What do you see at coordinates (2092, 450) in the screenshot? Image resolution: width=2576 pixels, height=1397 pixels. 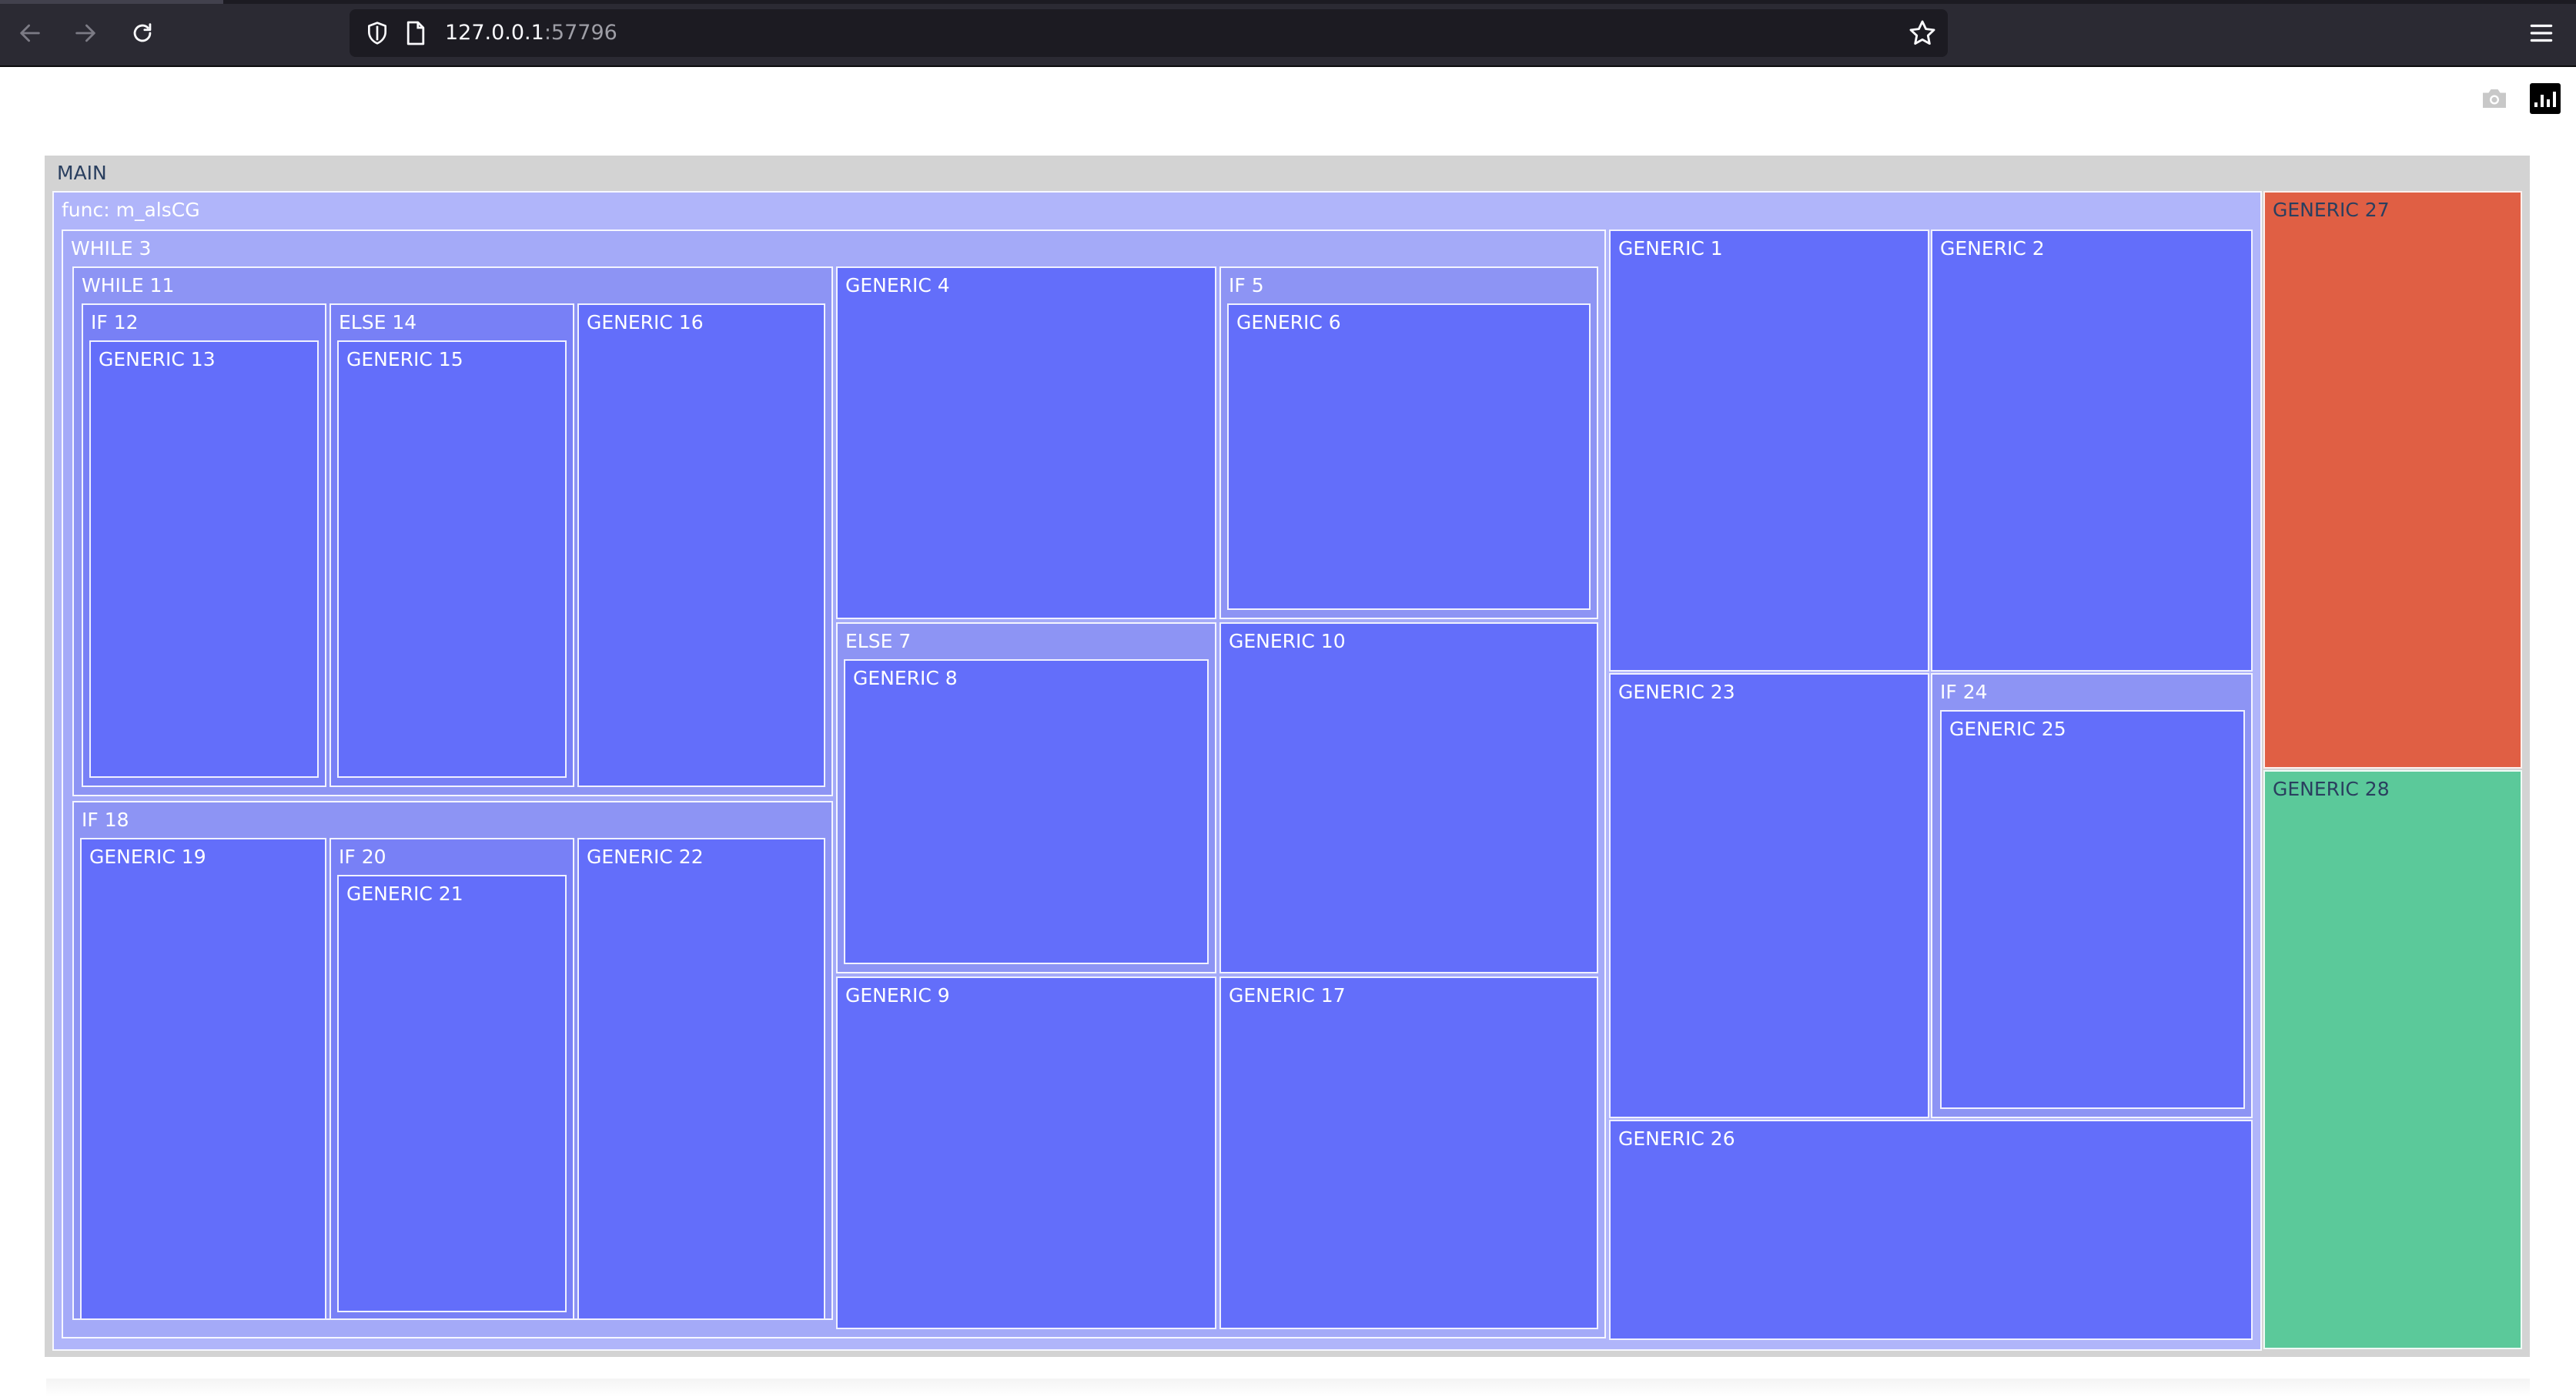 I see `treemap-node-generic-2: GENERIC 2` at bounding box center [2092, 450].